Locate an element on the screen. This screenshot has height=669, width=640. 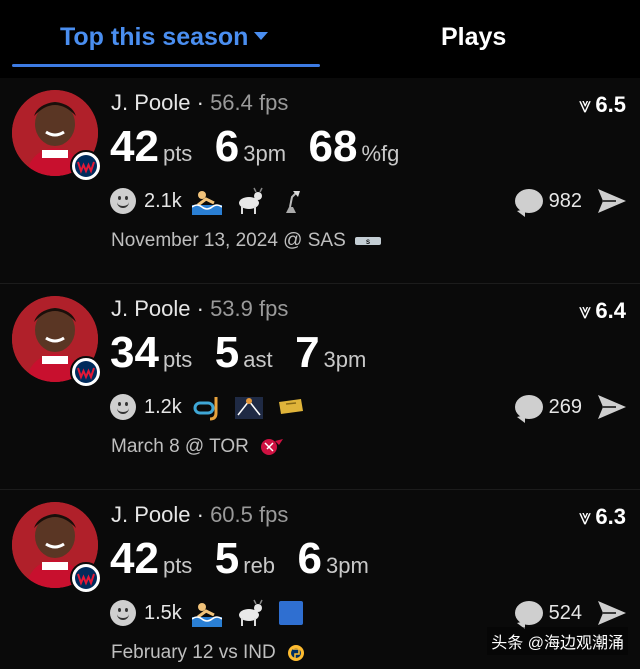
rating: ⩔ 6.4 is located at coordinates (602, 311).